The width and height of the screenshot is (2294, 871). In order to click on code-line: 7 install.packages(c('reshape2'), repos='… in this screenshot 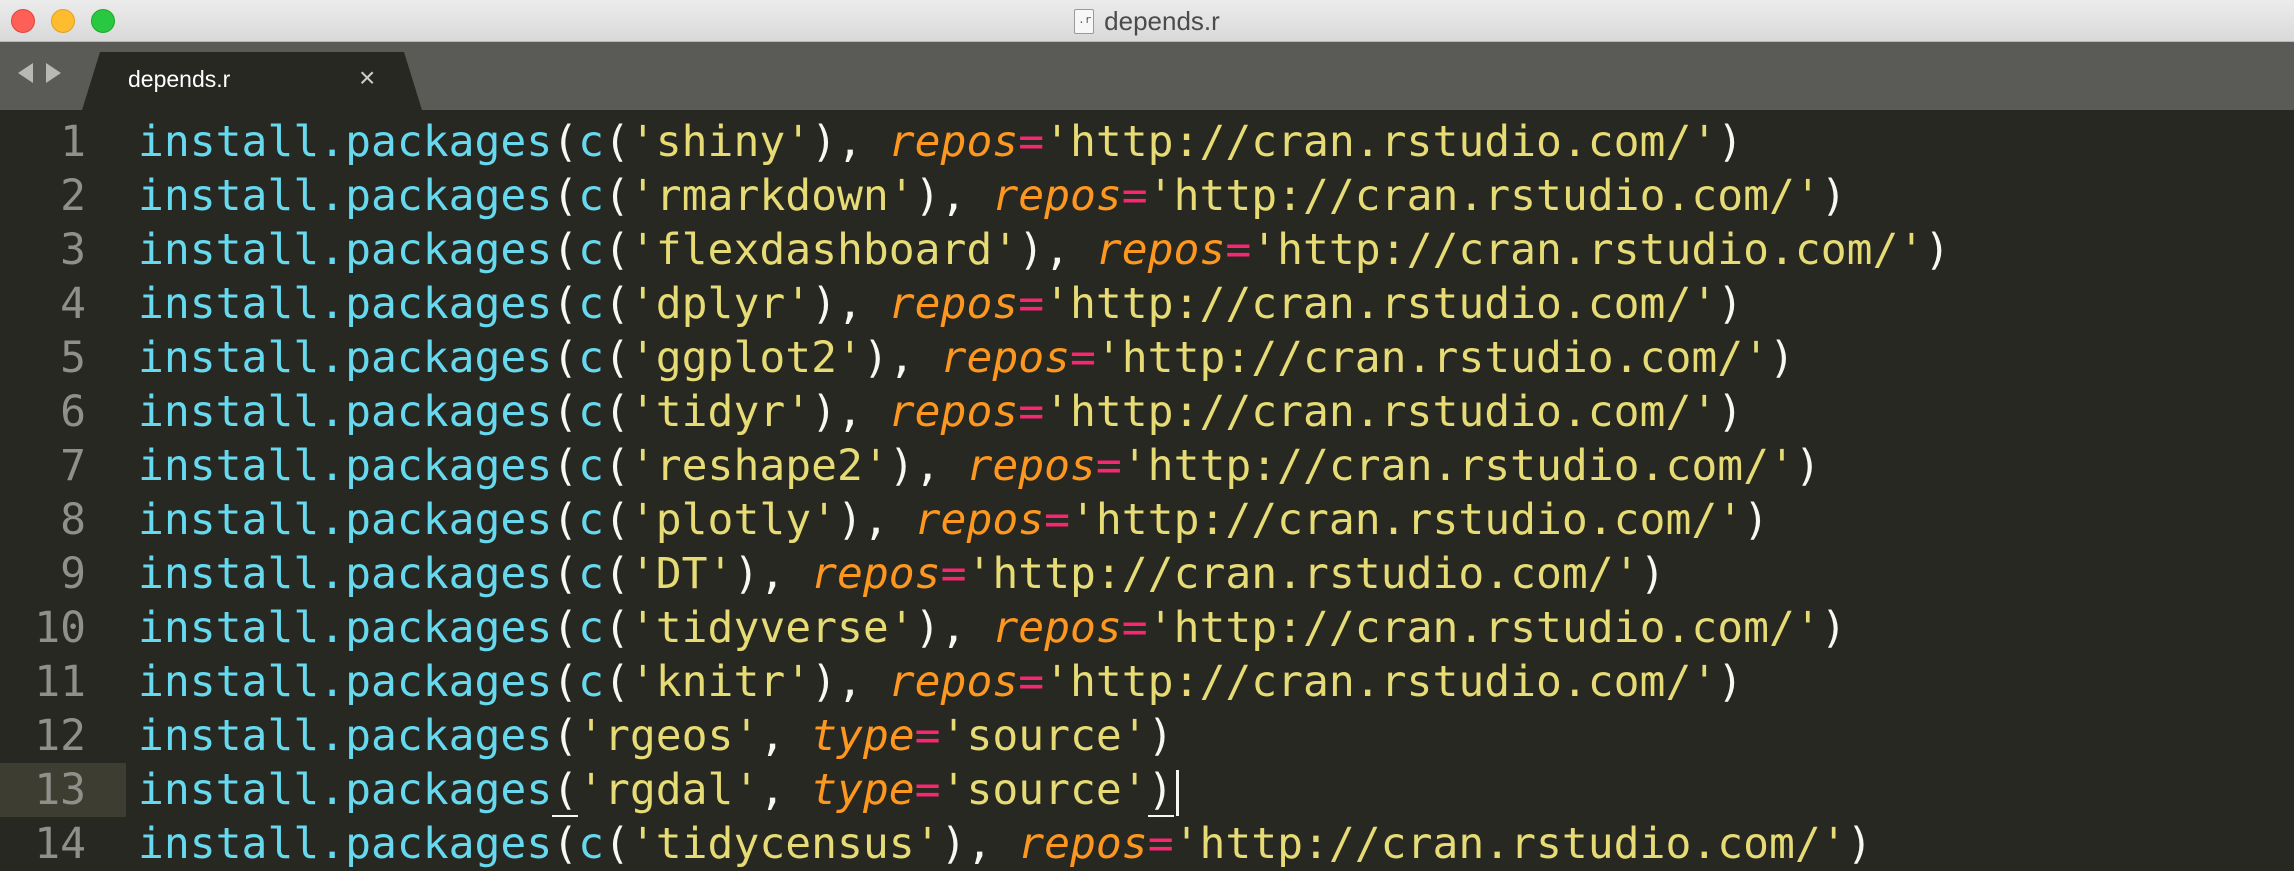, I will do `click(1147, 466)`.